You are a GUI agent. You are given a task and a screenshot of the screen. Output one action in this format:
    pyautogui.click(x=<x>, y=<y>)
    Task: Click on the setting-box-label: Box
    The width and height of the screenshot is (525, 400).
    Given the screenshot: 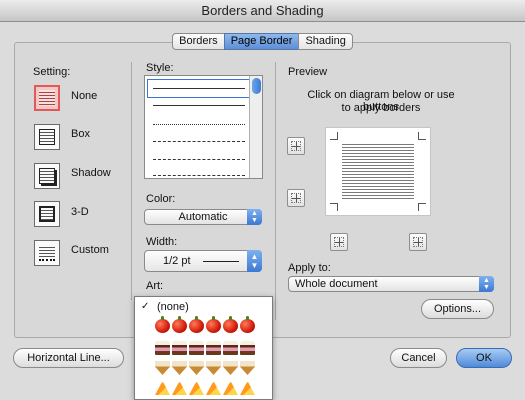 What is the action you would take?
    pyautogui.click(x=80, y=134)
    